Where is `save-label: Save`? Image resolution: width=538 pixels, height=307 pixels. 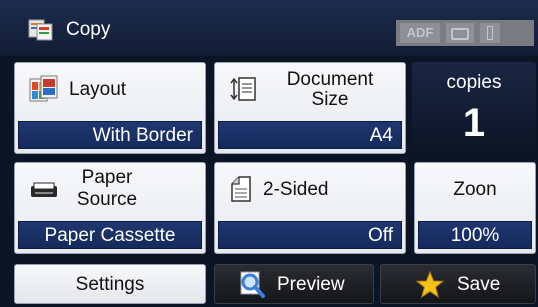
save-label: Save is located at coordinates (479, 284).